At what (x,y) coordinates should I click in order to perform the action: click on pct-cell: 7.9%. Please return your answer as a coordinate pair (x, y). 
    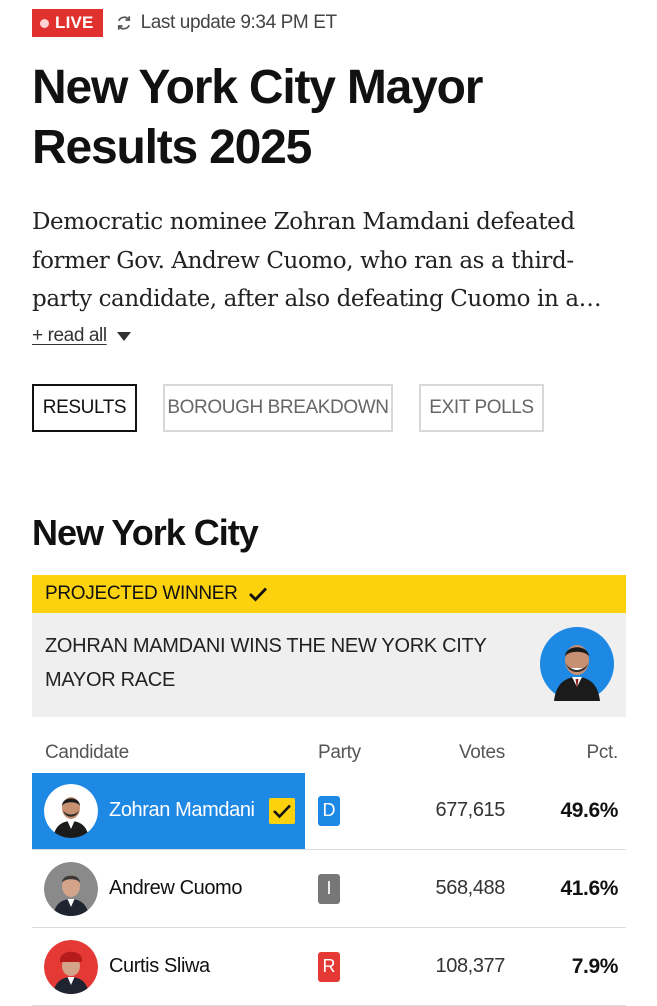
    Looking at the image, I should click on (595, 966).